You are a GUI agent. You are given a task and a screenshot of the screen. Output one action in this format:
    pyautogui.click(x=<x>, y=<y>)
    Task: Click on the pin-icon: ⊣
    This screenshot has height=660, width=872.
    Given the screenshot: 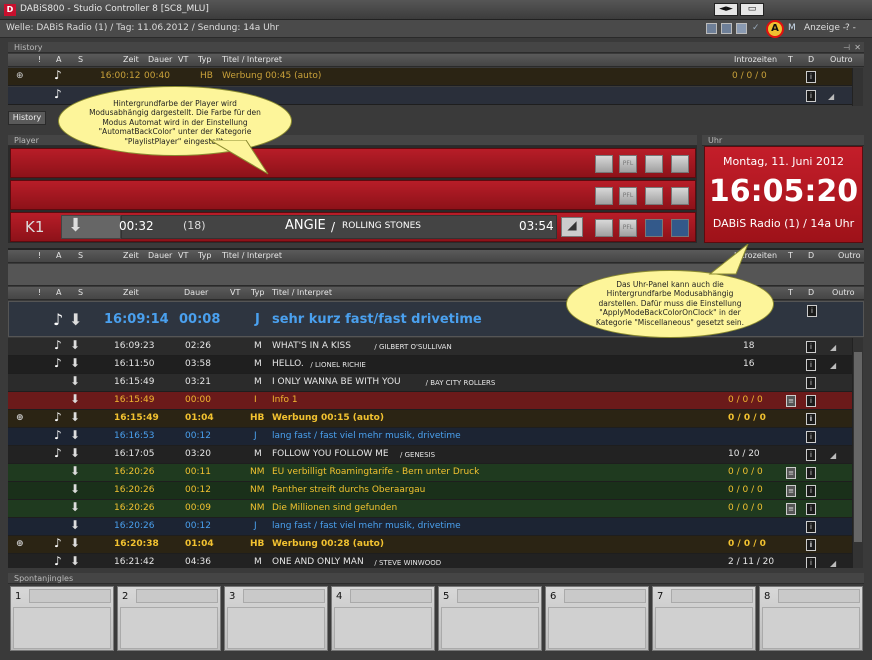 What is the action you would take?
    pyautogui.click(x=846, y=47)
    